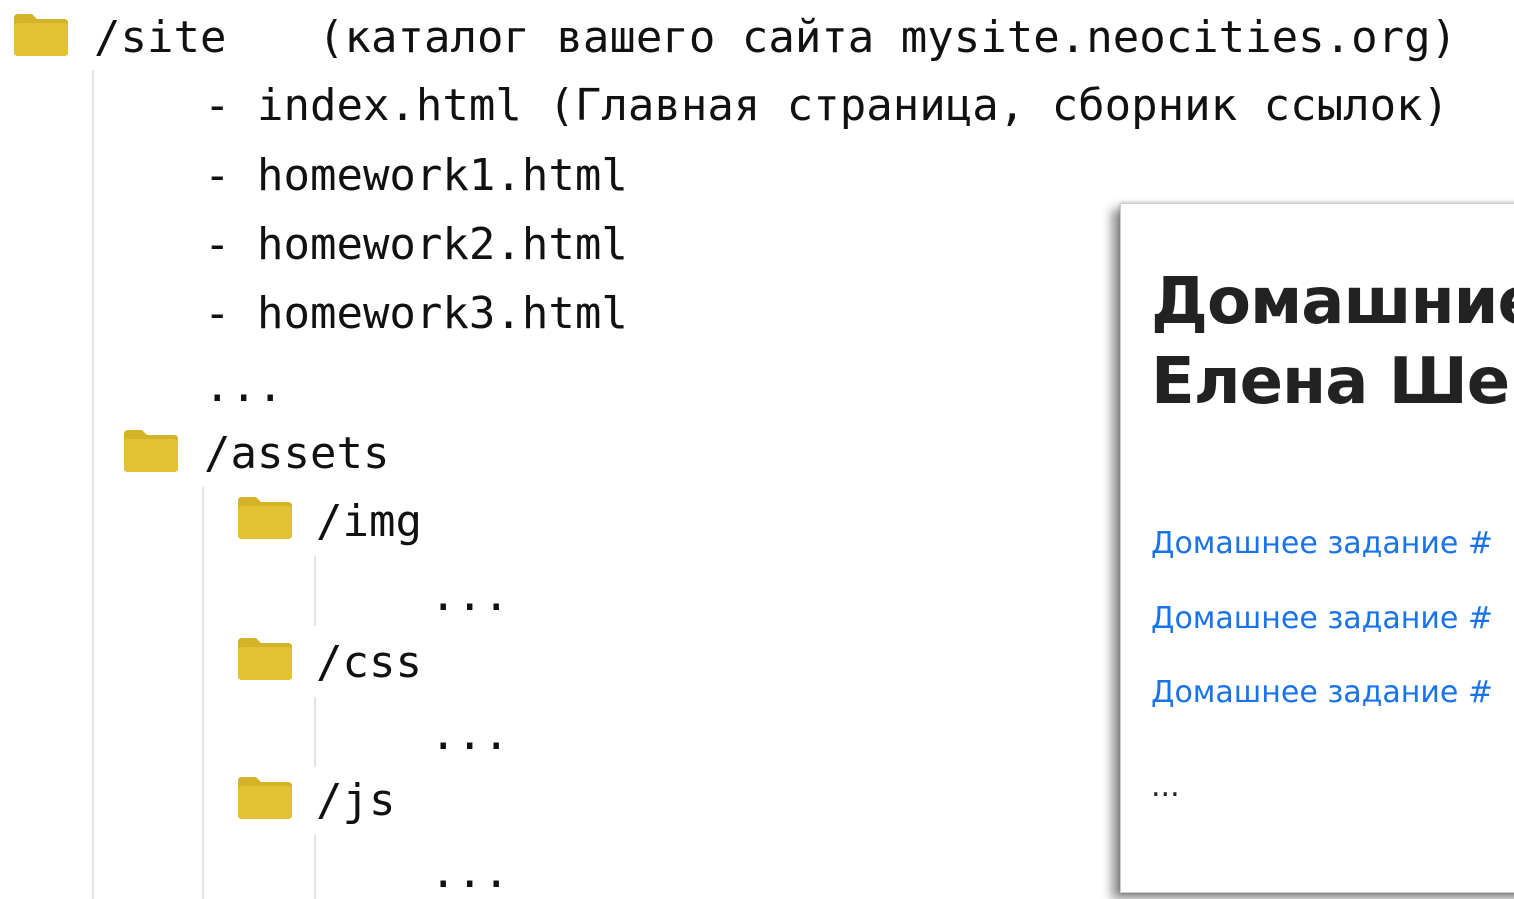 The height and width of the screenshot is (899, 1514). What do you see at coordinates (355, 801) in the screenshot?
I see `js-folder-name: /js` at bounding box center [355, 801].